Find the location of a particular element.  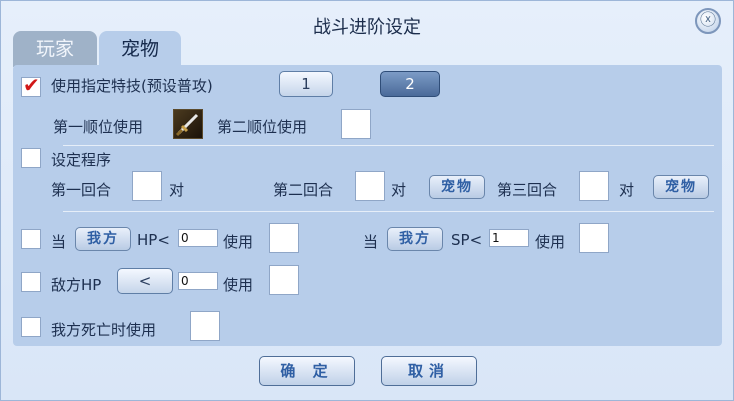

round-3-vs: 对 is located at coordinates (627, 190).